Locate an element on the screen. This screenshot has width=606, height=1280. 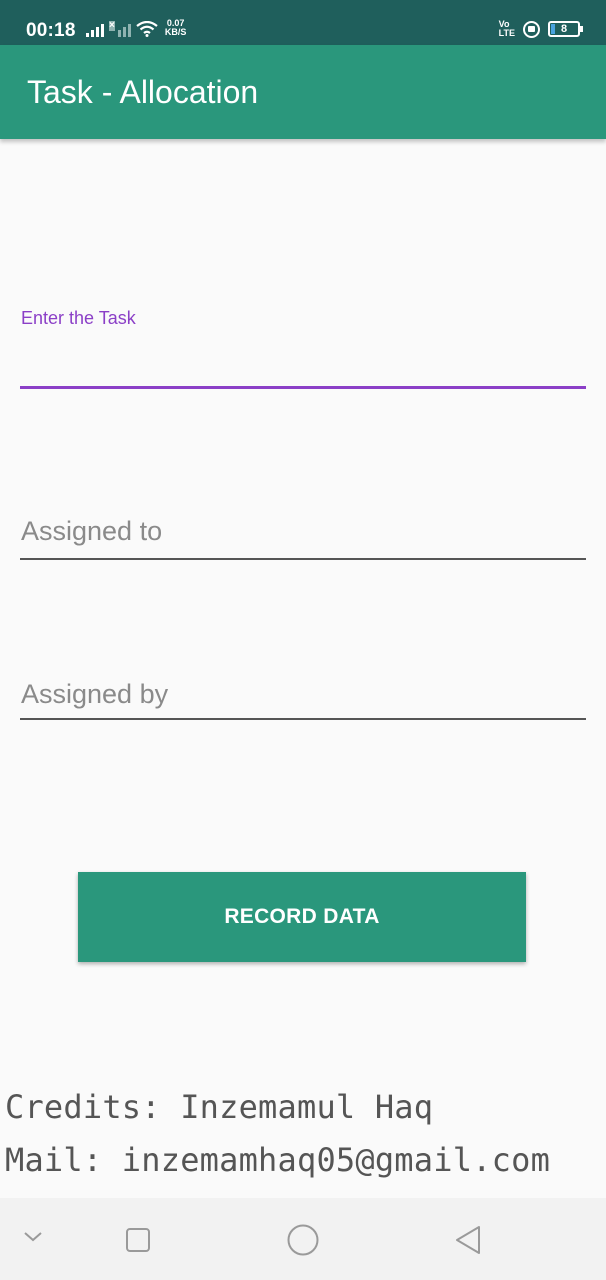
credits-mail: Mail: inzemamhaq05@gmail.com is located at coordinates (278, 1160).